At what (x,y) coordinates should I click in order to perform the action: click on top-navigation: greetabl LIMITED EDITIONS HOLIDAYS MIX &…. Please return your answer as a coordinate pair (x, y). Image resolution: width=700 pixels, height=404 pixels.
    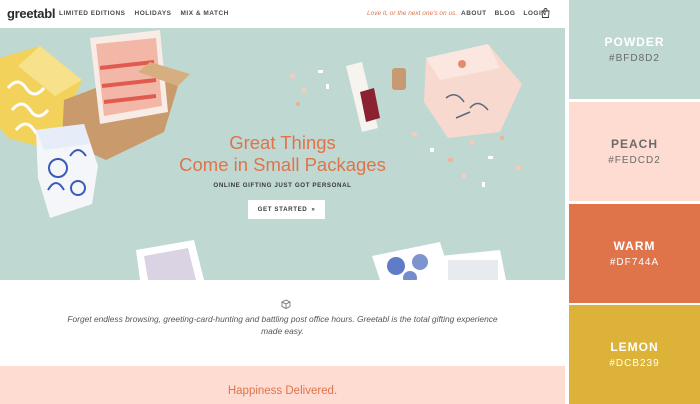
    Looking at the image, I should click on (282, 14).